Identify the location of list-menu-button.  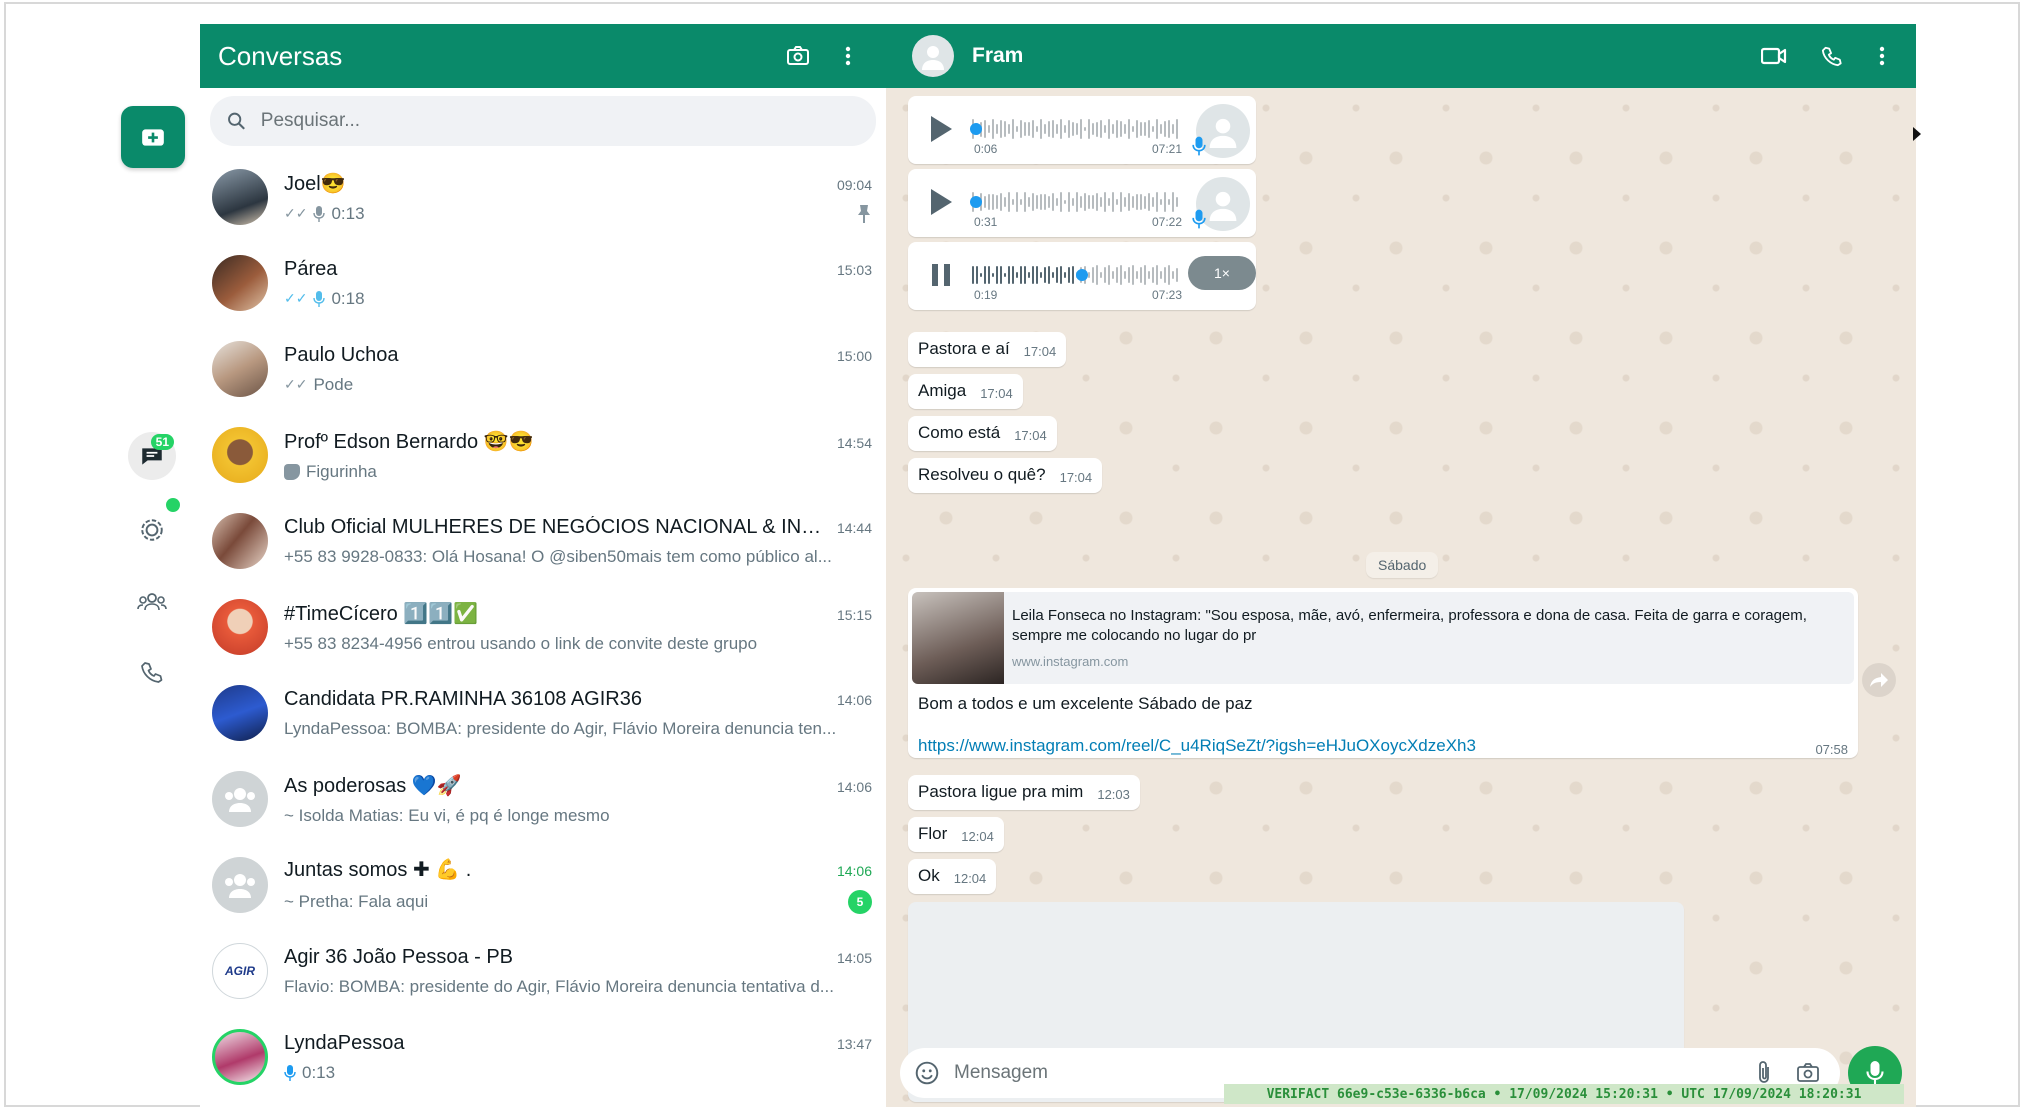
(848, 56).